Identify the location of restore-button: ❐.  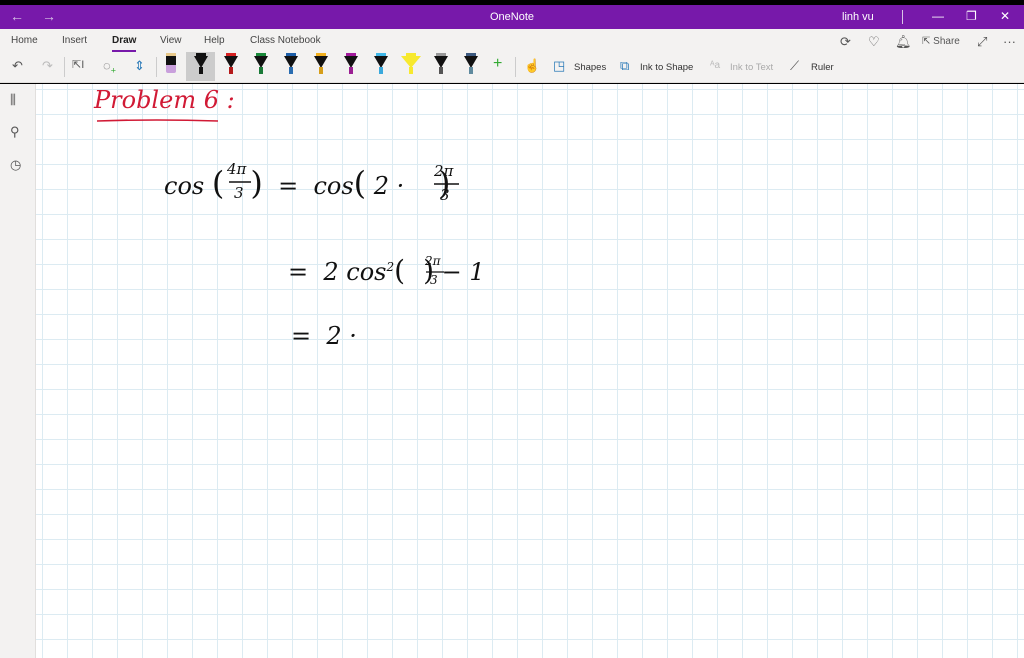
(971, 16).